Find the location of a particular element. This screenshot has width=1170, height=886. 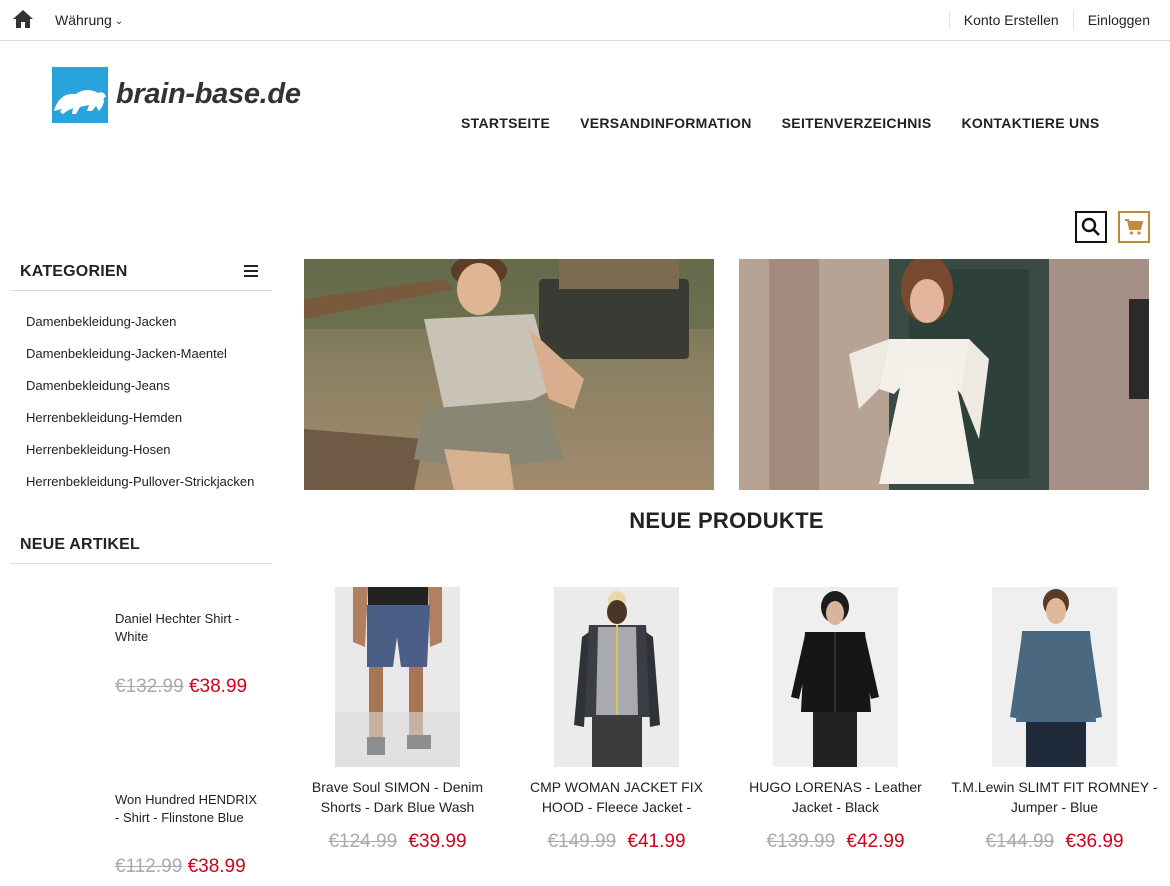

product-prices: €149.99 €41.99 is located at coordinates (616, 842).